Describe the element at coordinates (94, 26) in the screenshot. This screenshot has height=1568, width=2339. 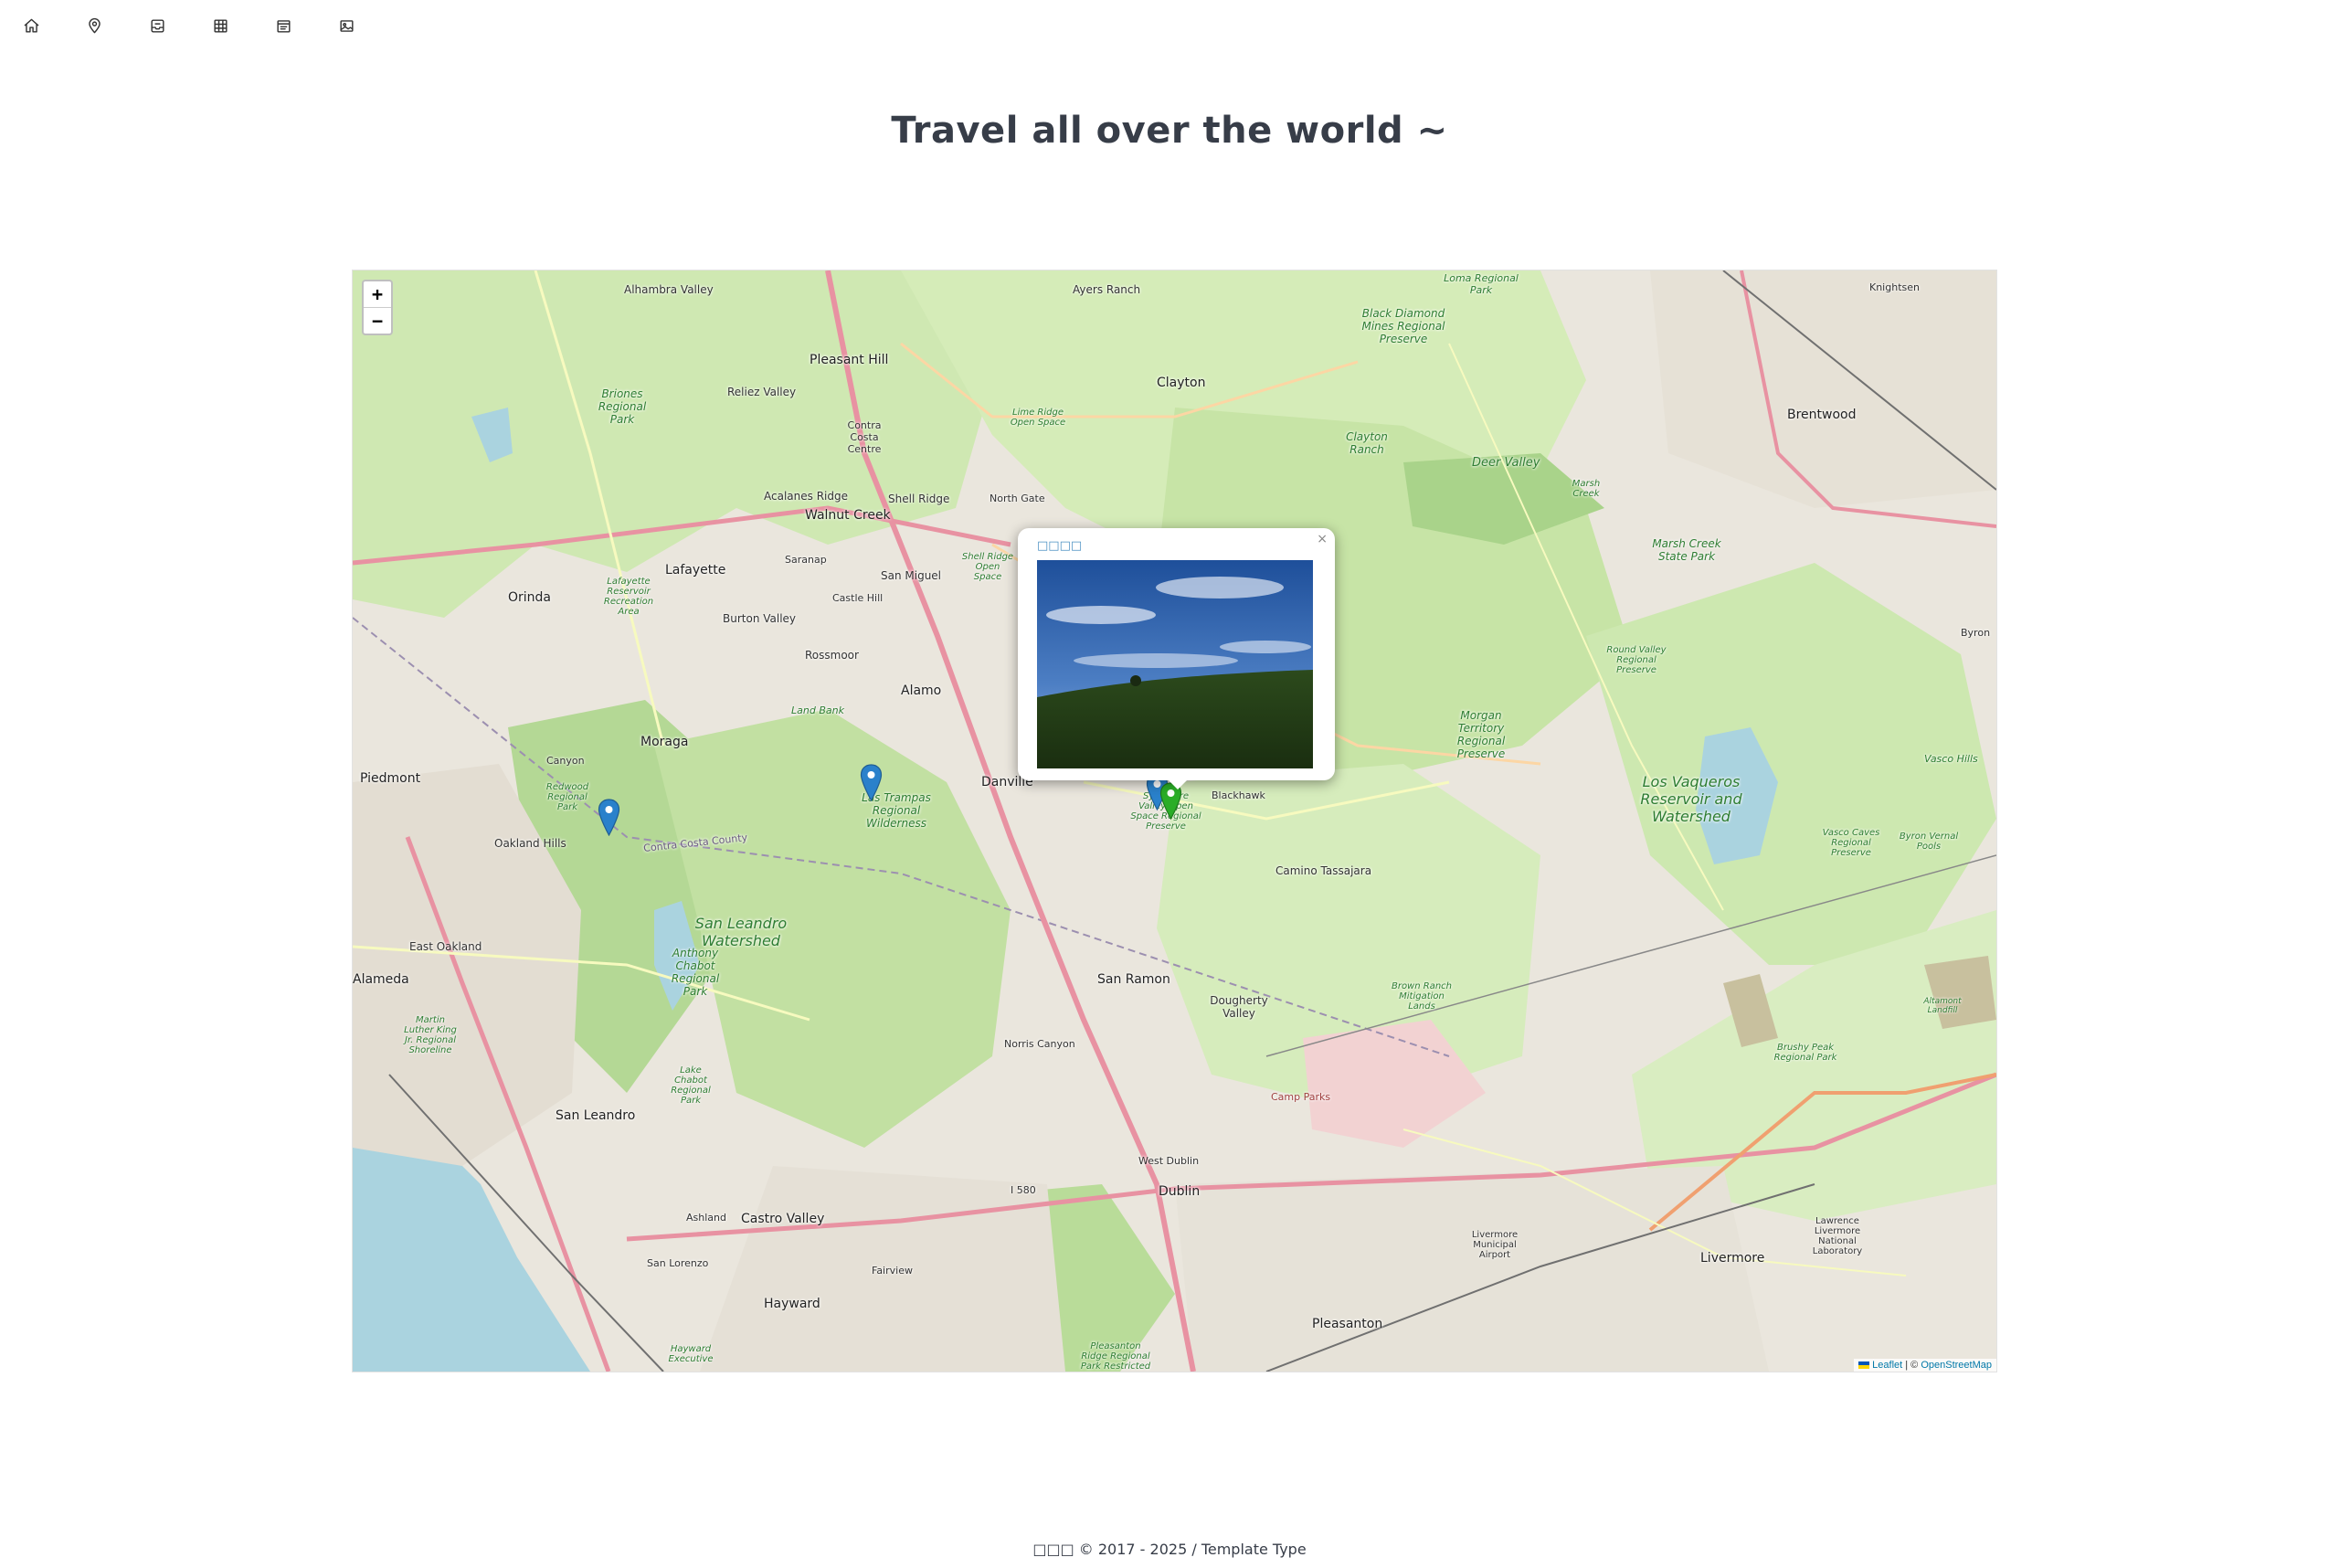
I see `map-pin-icon` at that location.